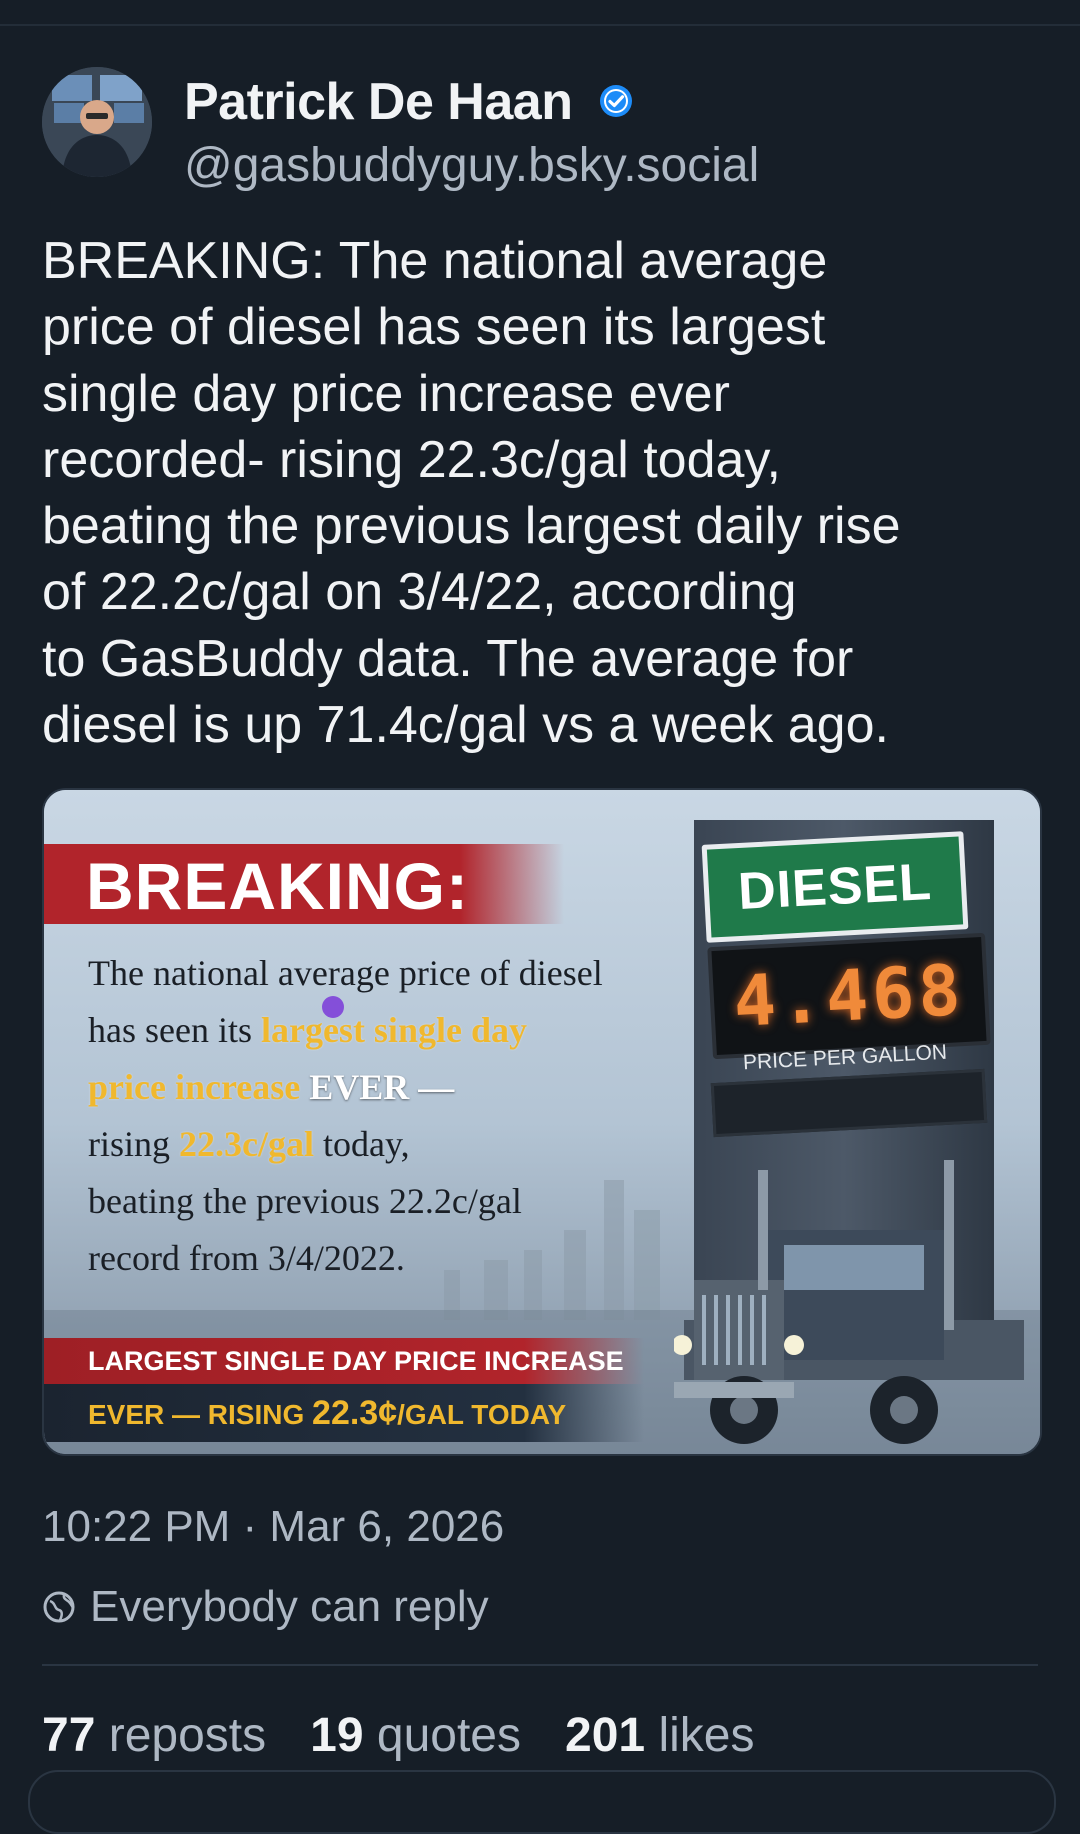 The width and height of the screenshot is (1080, 1834). Describe the element at coordinates (194, 1087) in the screenshot. I see `image-highlight: price increase` at that location.